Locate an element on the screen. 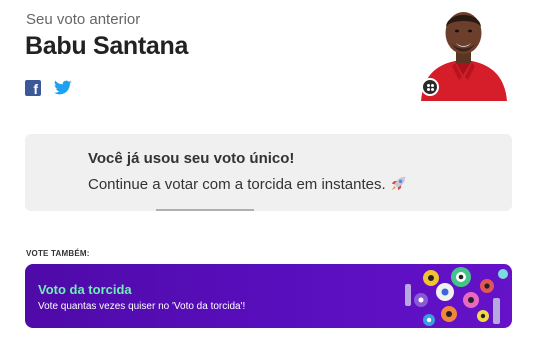  twitter-icon is located at coordinates (63, 88).